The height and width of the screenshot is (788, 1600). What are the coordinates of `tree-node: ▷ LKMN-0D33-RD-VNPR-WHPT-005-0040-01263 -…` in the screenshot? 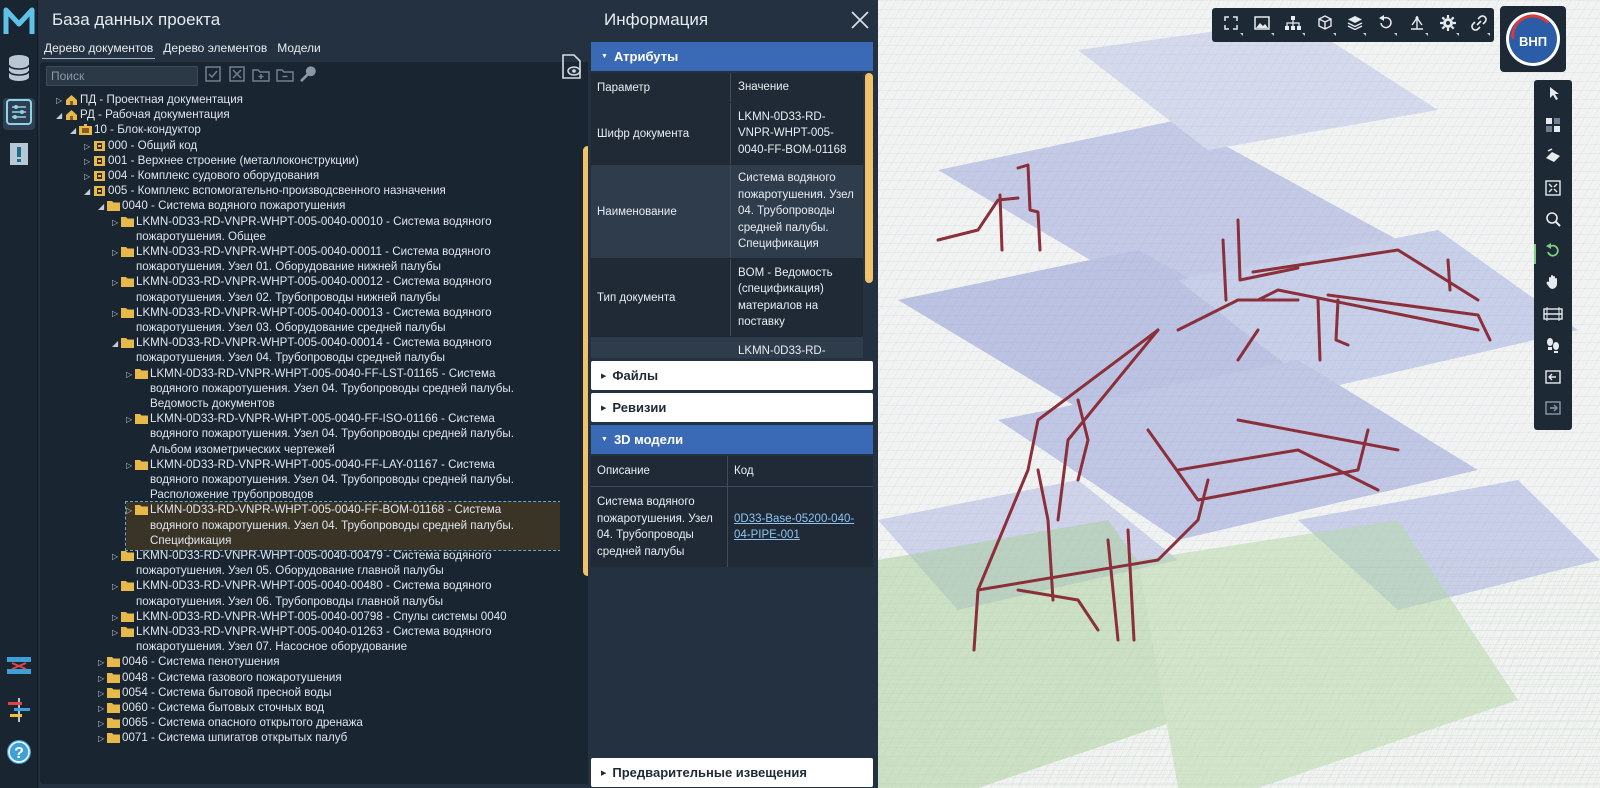 It's located at (302, 639).